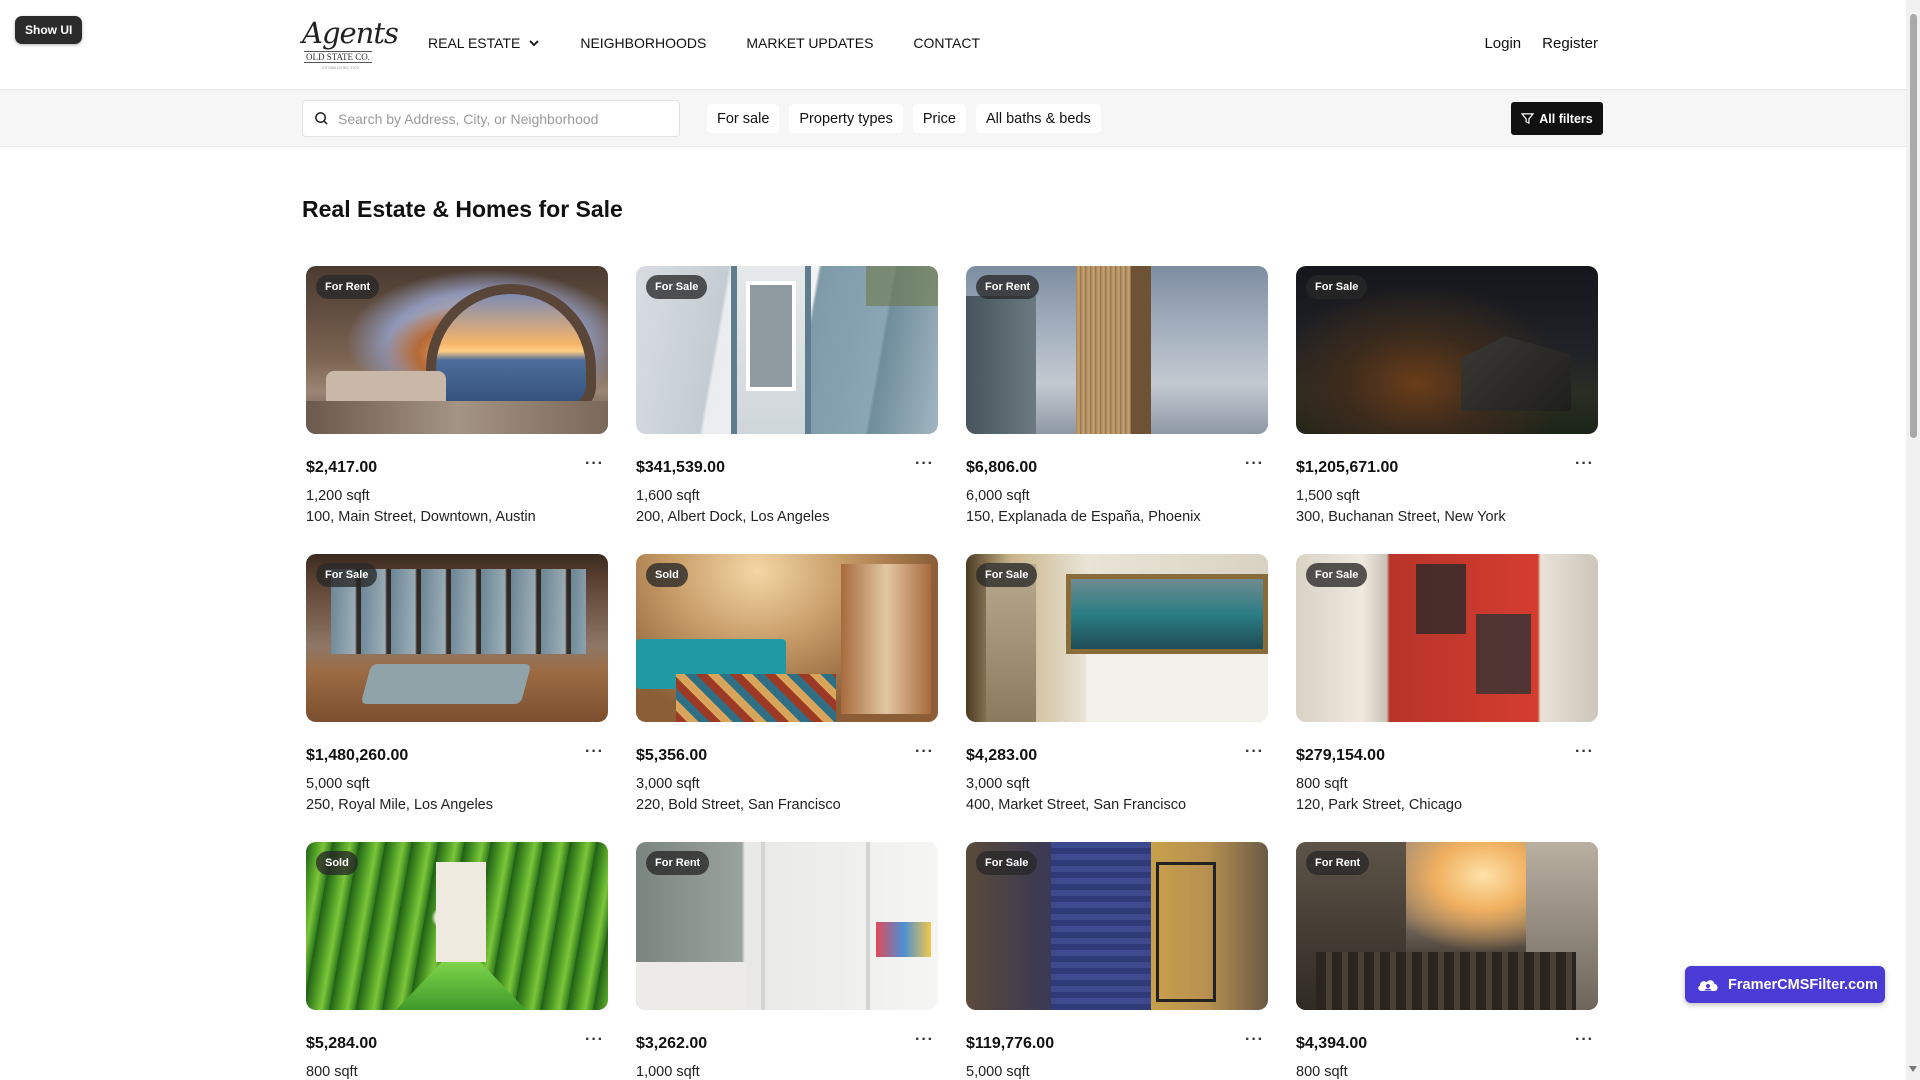 This screenshot has height=1080, width=1920. Describe the element at coordinates (1347, 467) in the screenshot. I see `listing-price: $1,205,671.00` at that location.